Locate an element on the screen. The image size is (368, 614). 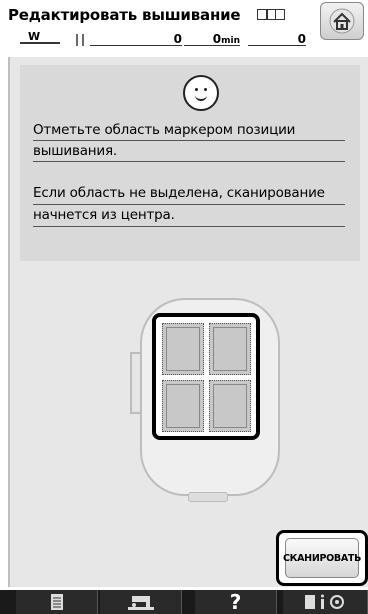
stitch-counter: 0 is located at coordinates (136, 39).